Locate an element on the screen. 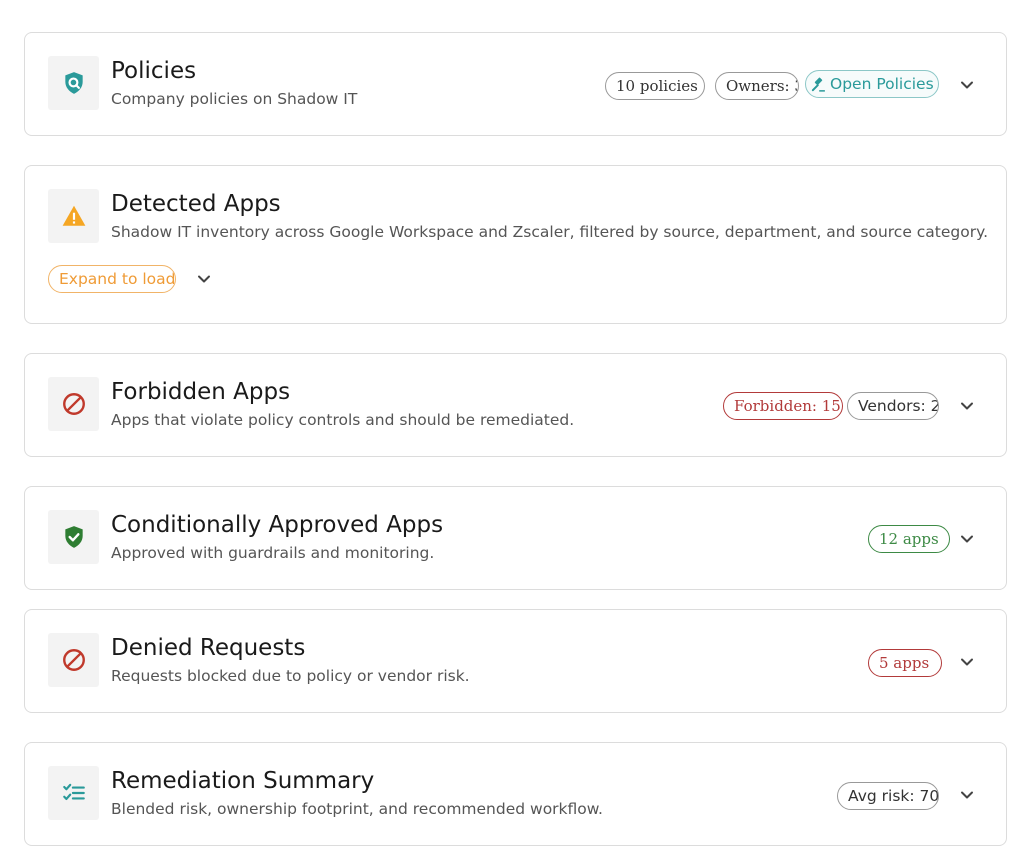 The width and height of the screenshot is (1024, 861). detected-icon-box is located at coordinates (73, 216).